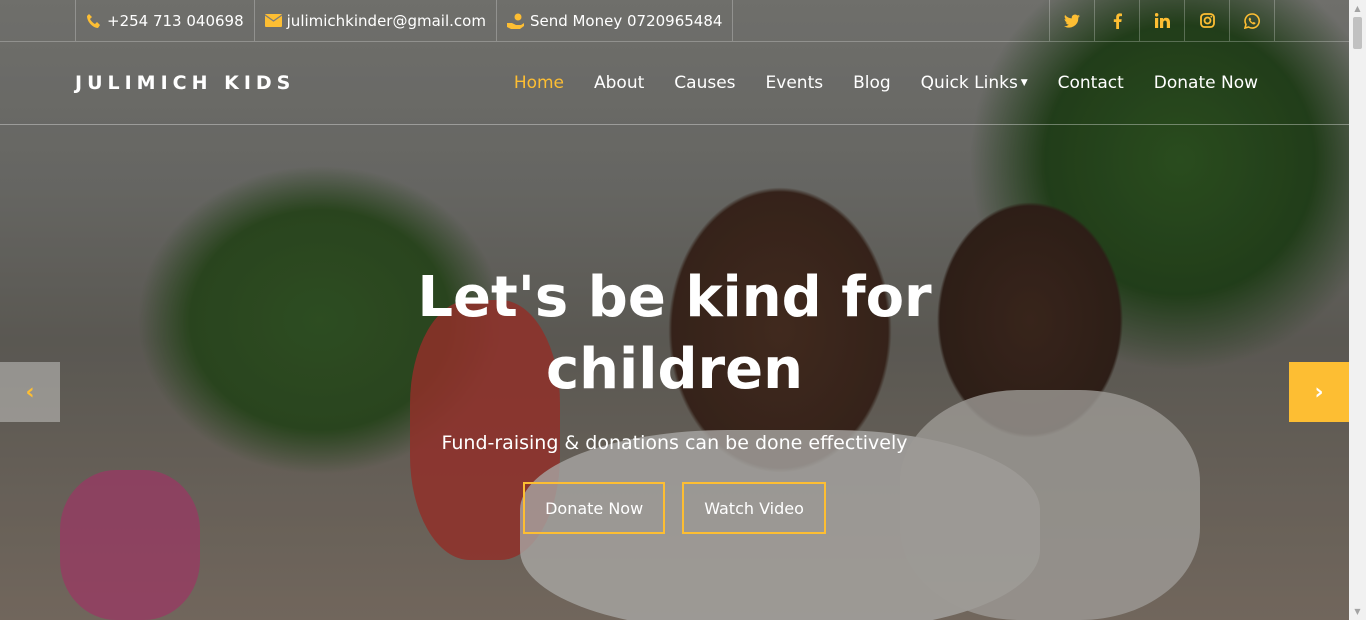 This screenshot has width=1366, height=620. What do you see at coordinates (1071, 20) in the screenshot?
I see `twitter-icon` at bounding box center [1071, 20].